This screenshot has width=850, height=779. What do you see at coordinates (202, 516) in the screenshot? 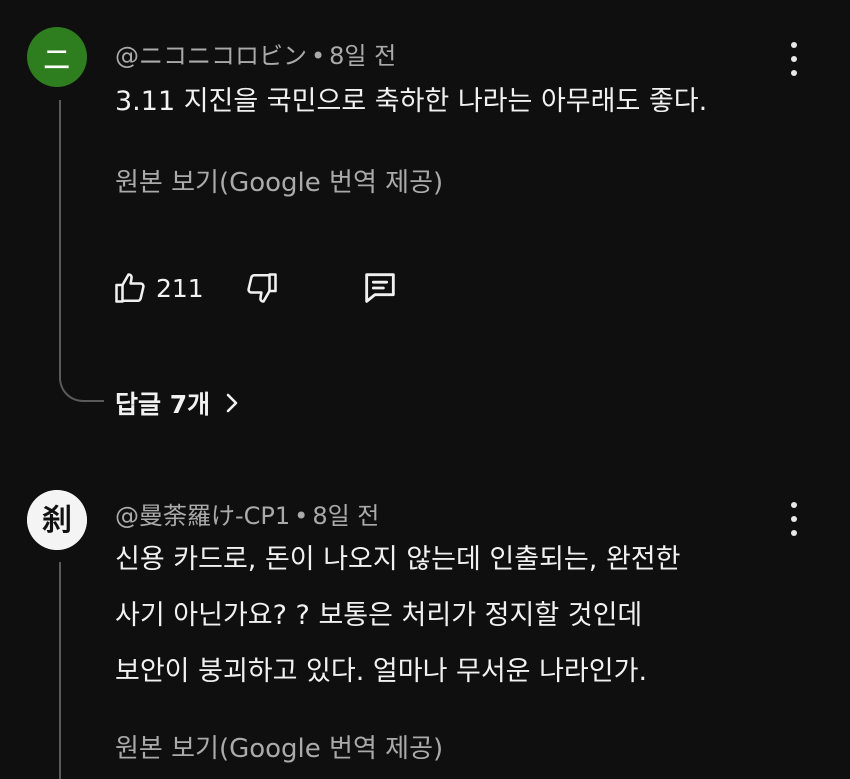
I see `comment-author: @曼荼羅け-CP1` at bounding box center [202, 516].